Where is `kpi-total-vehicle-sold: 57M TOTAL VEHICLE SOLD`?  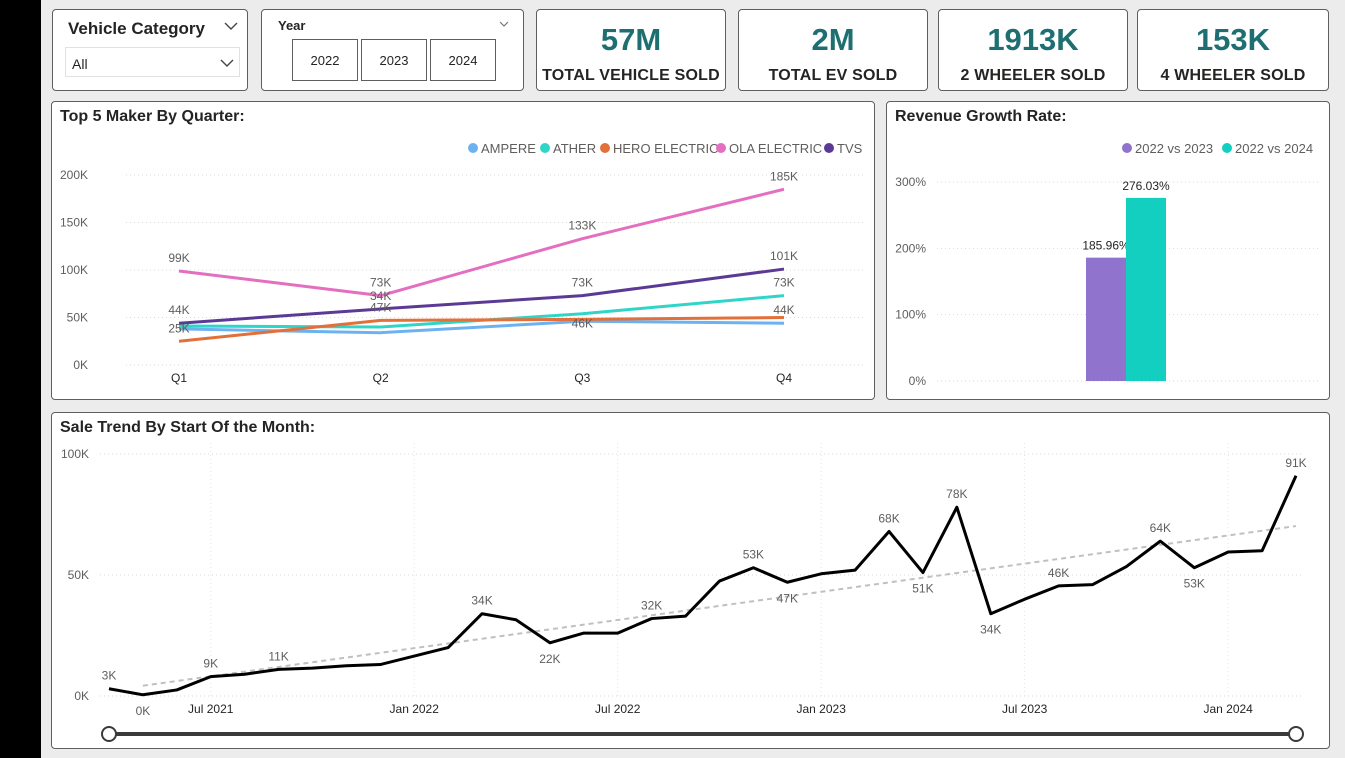
kpi-total-vehicle-sold: 57M TOTAL VEHICLE SOLD is located at coordinates (631, 50).